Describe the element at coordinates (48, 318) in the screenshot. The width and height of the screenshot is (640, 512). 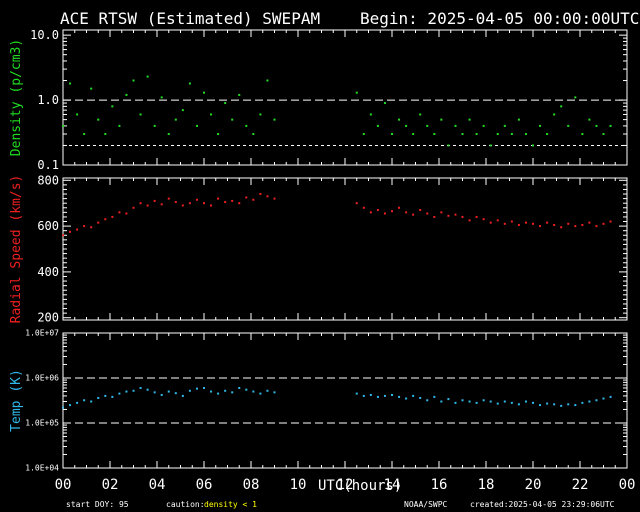
I see `y-tick-label: 200` at that location.